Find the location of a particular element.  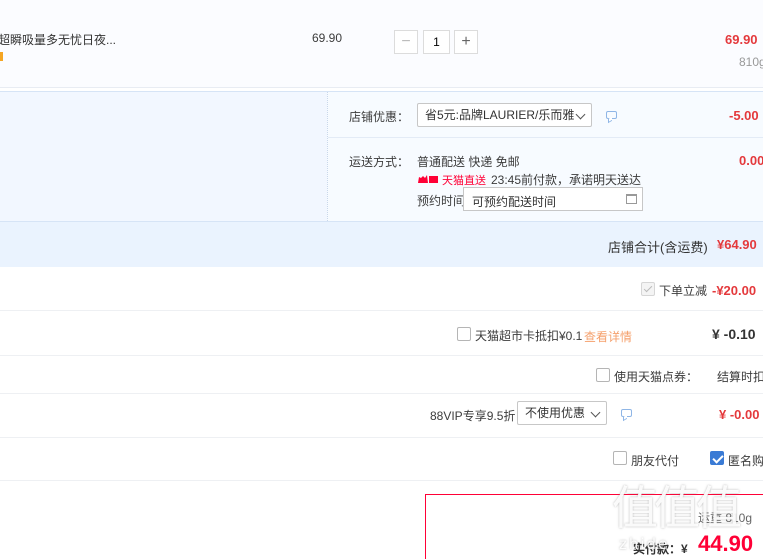

shipping-value: 0.00 is located at coordinates (751, 160).